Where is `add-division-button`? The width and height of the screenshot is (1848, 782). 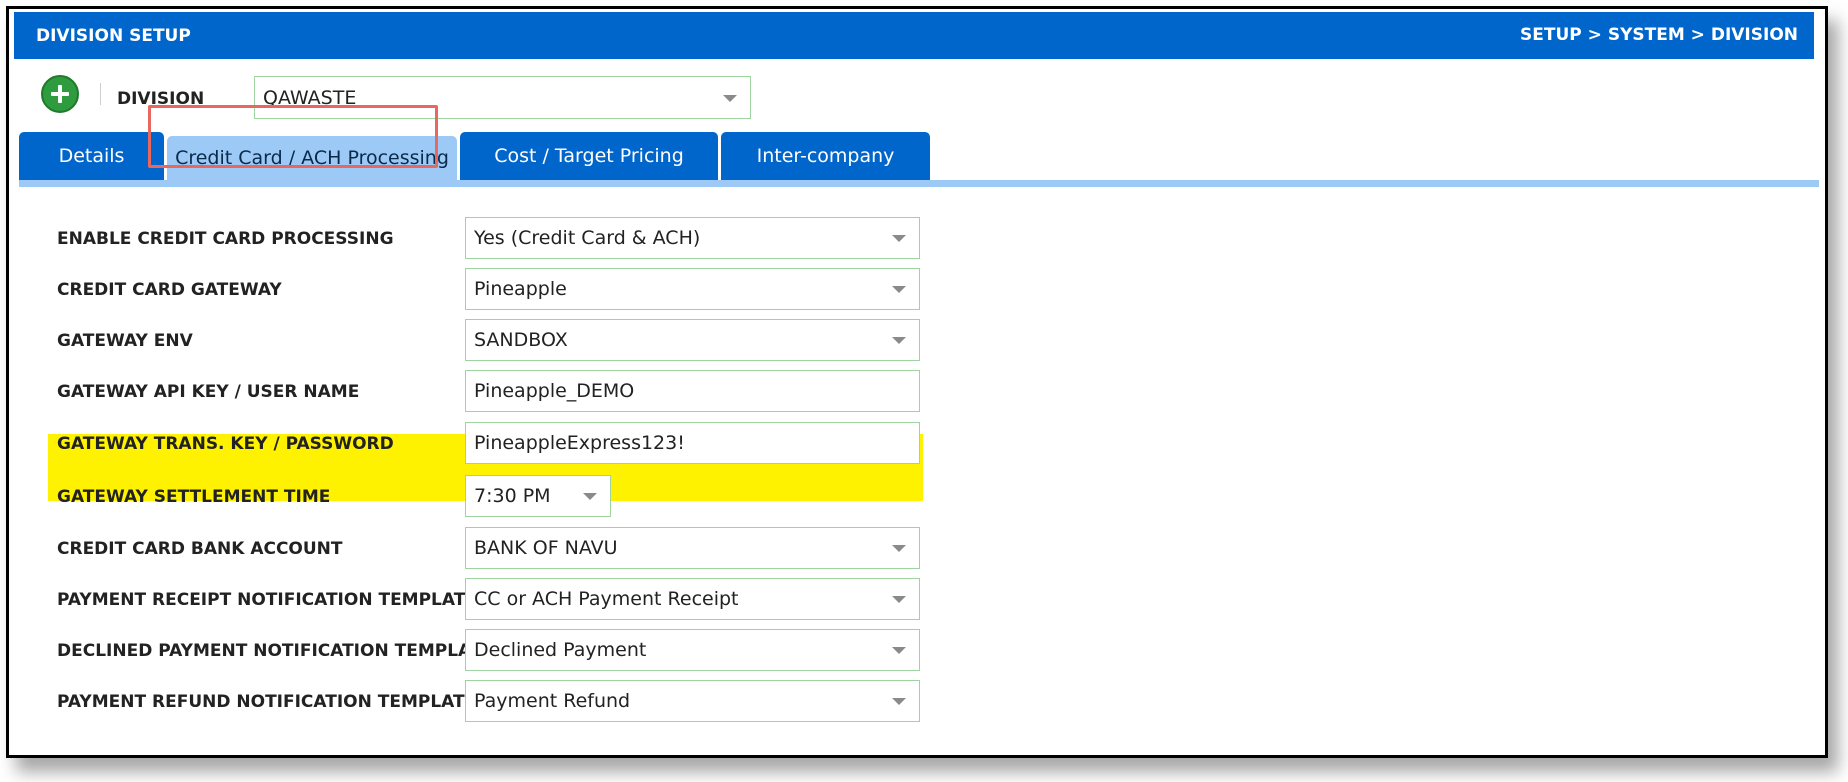 add-division-button is located at coordinates (60, 94).